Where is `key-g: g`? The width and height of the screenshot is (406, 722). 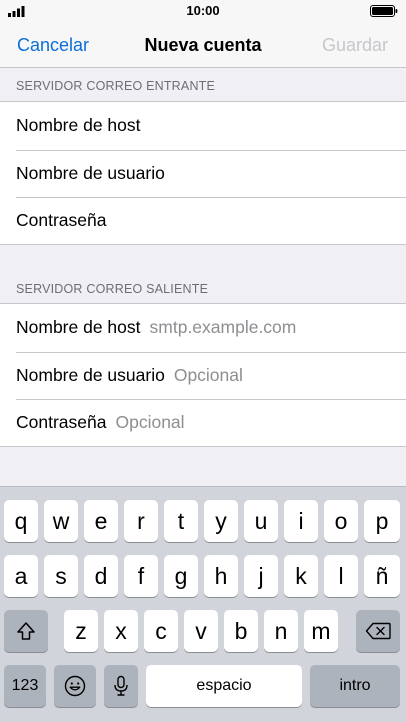
key-g: g is located at coordinates (181, 576).